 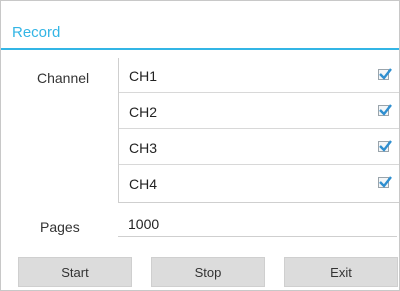 What do you see at coordinates (257, 224) in the screenshot?
I see `pages-input` at bounding box center [257, 224].